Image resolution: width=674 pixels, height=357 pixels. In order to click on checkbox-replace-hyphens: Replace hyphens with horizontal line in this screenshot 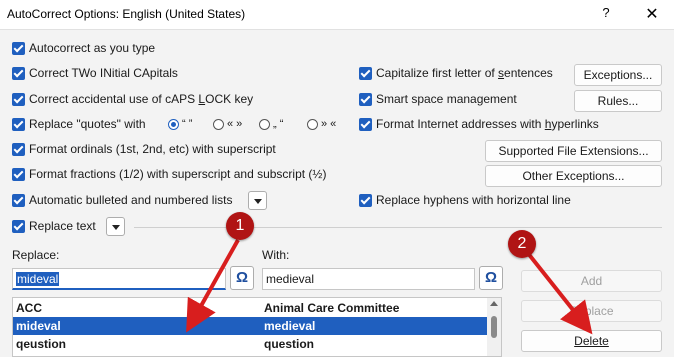, I will do `click(465, 200)`.